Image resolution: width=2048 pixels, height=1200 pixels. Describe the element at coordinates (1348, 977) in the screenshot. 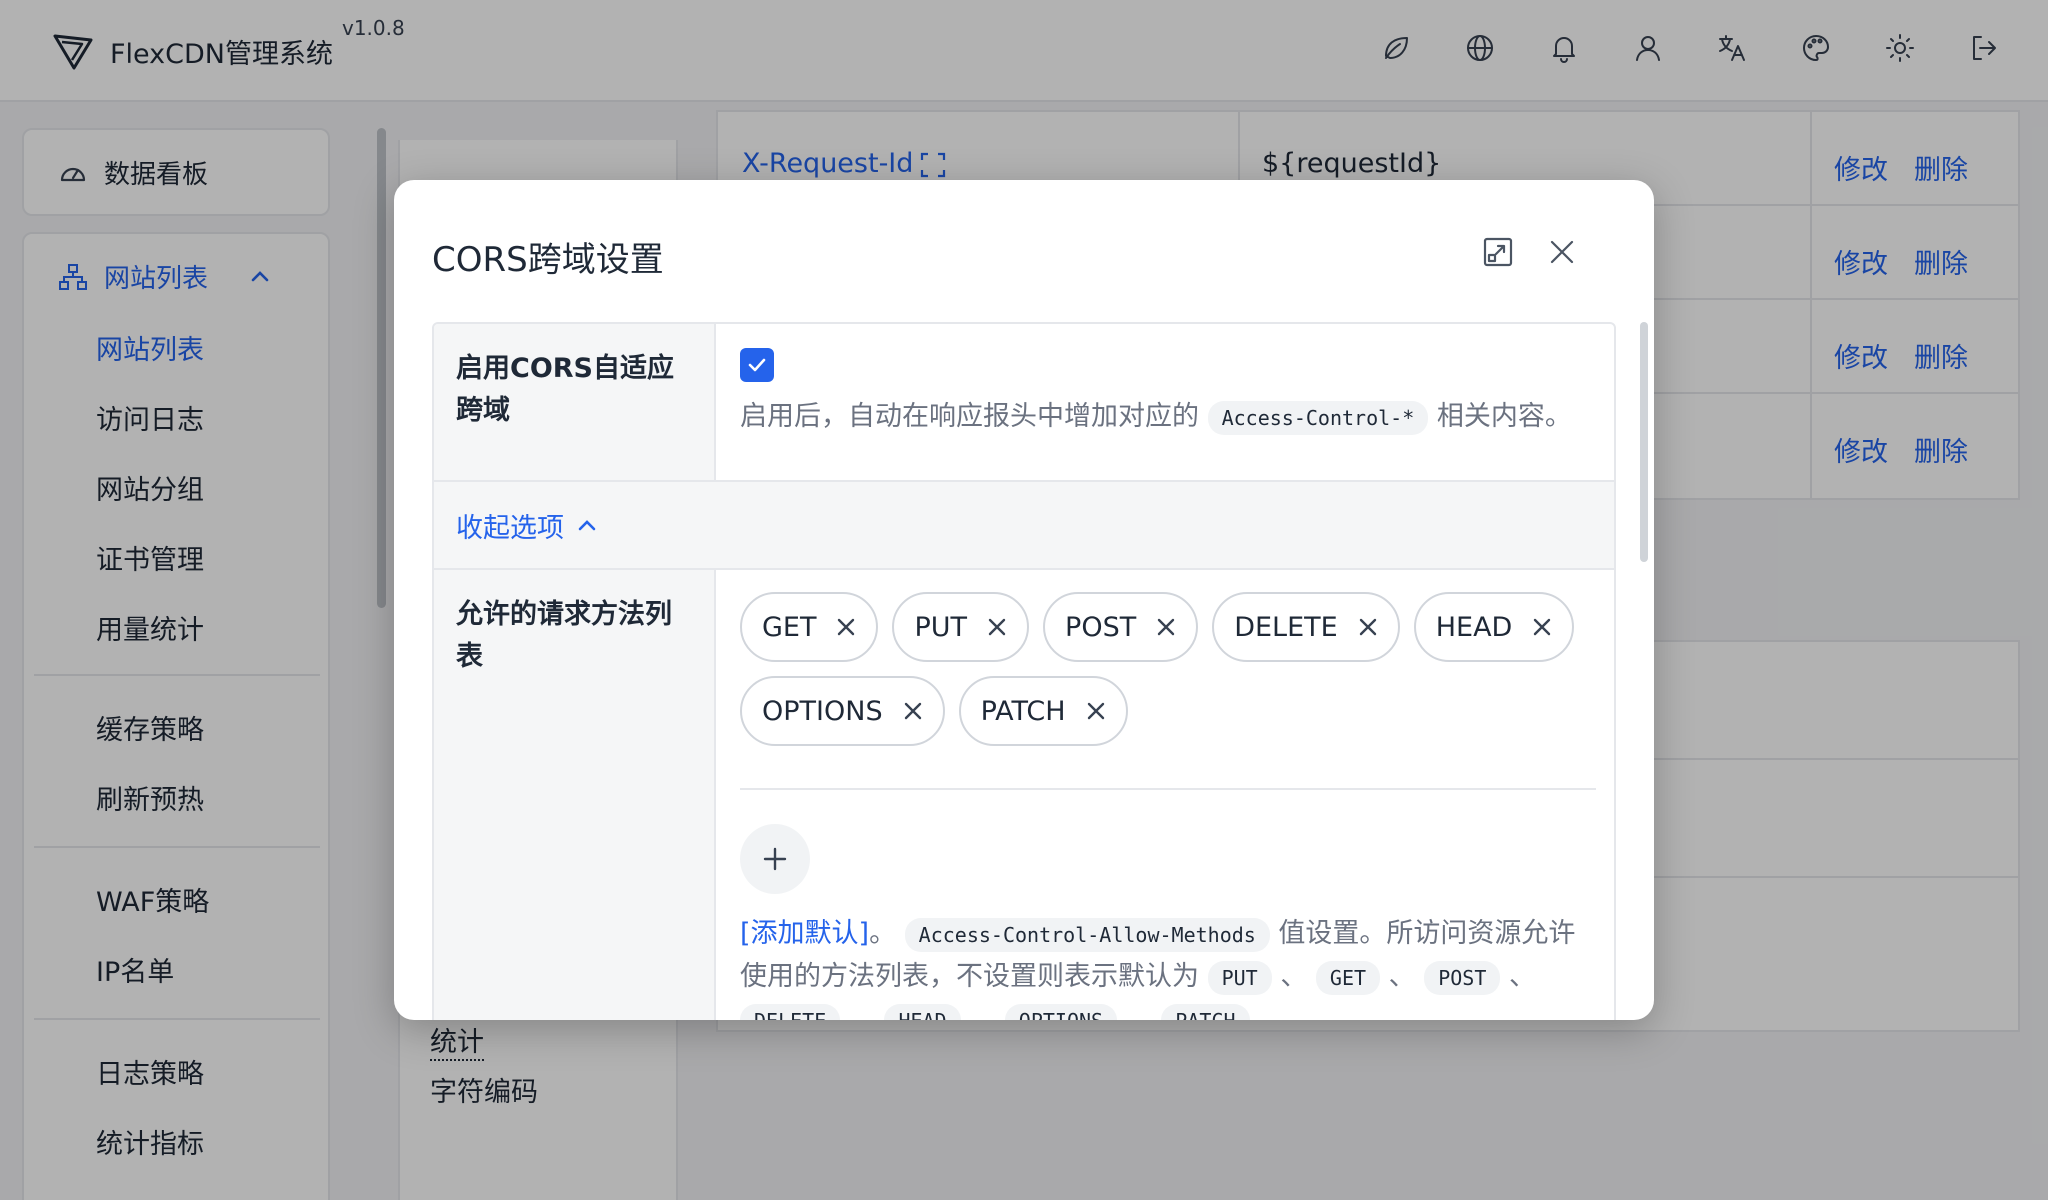

I see `code-default-method: GET` at that location.